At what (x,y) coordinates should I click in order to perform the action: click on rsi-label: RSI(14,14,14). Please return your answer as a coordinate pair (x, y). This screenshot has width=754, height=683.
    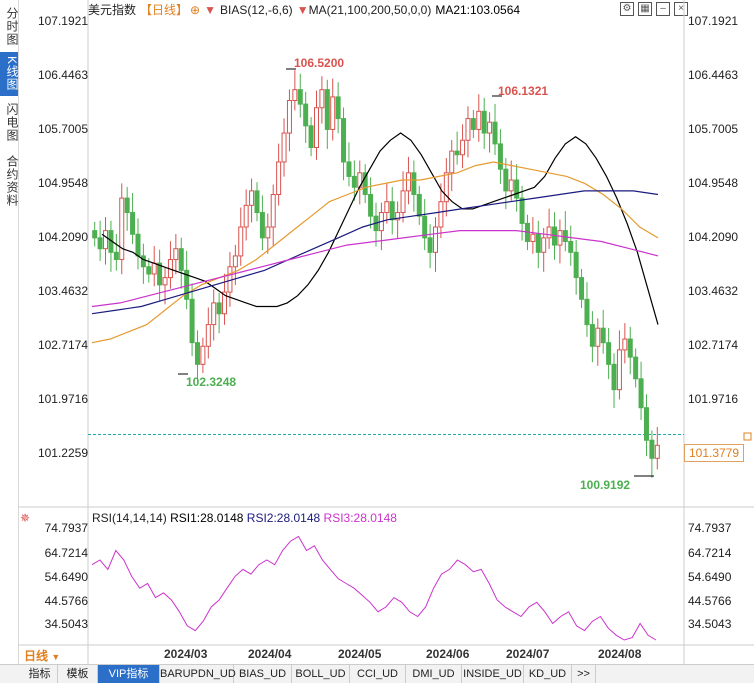
    Looking at the image, I should click on (129, 518).